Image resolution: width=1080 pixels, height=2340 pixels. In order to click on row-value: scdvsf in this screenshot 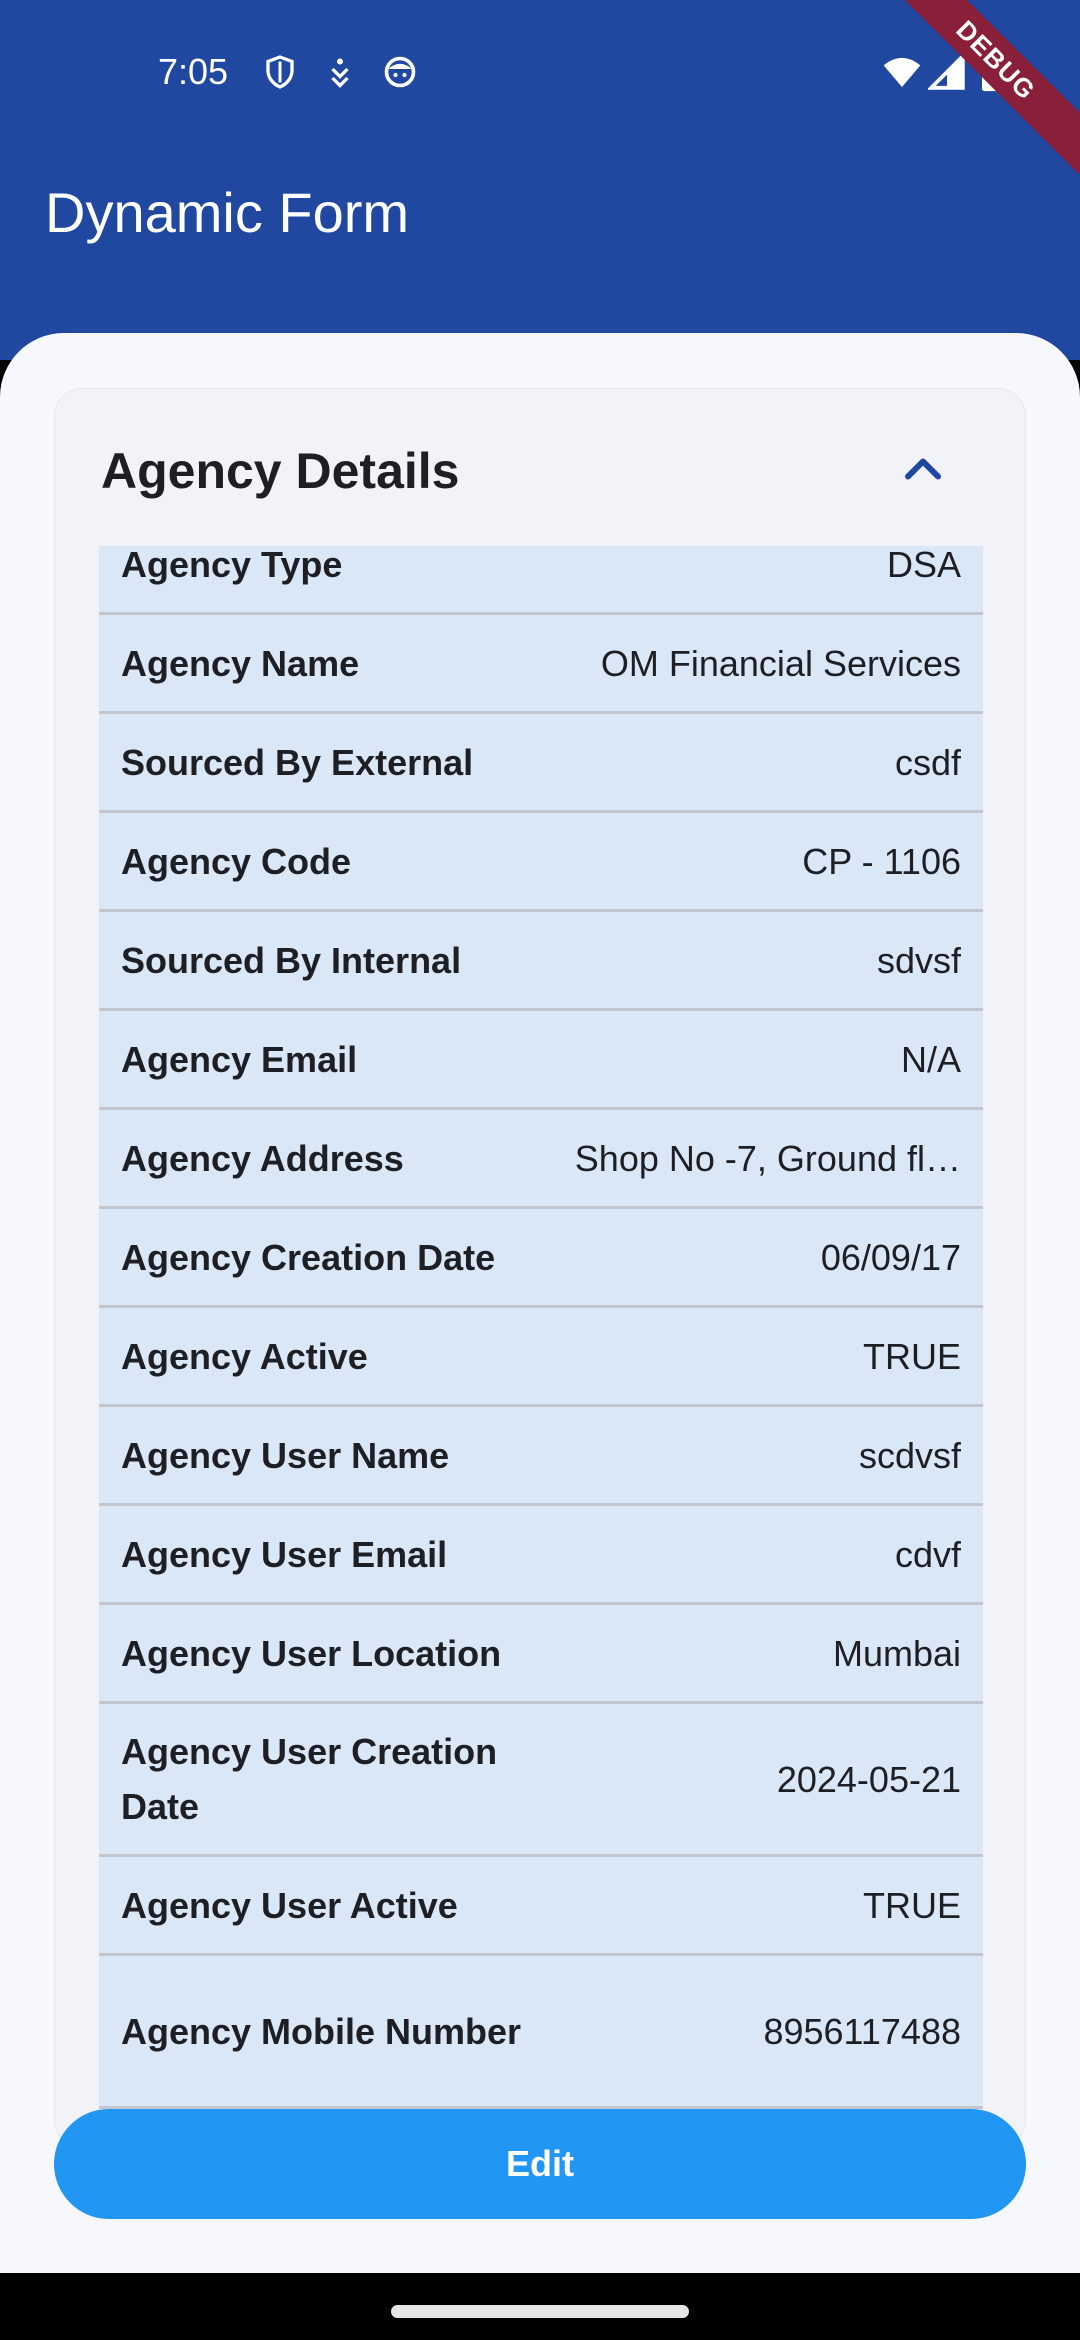, I will do `click(909, 1455)`.